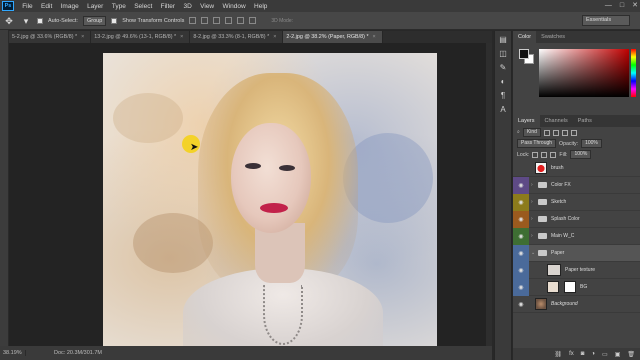  I want to click on layer-row-color-fx: ◉ › Color FX, so click(576, 185).